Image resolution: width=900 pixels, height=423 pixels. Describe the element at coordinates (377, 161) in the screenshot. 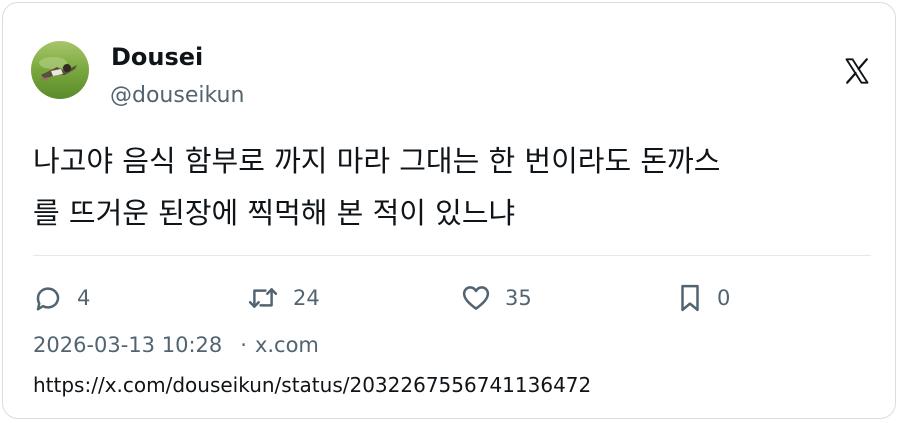

I see `tweet-text-line: 나고야 음식 함부로 까지 마라 그대는 한 번이라도 돈까스` at that location.